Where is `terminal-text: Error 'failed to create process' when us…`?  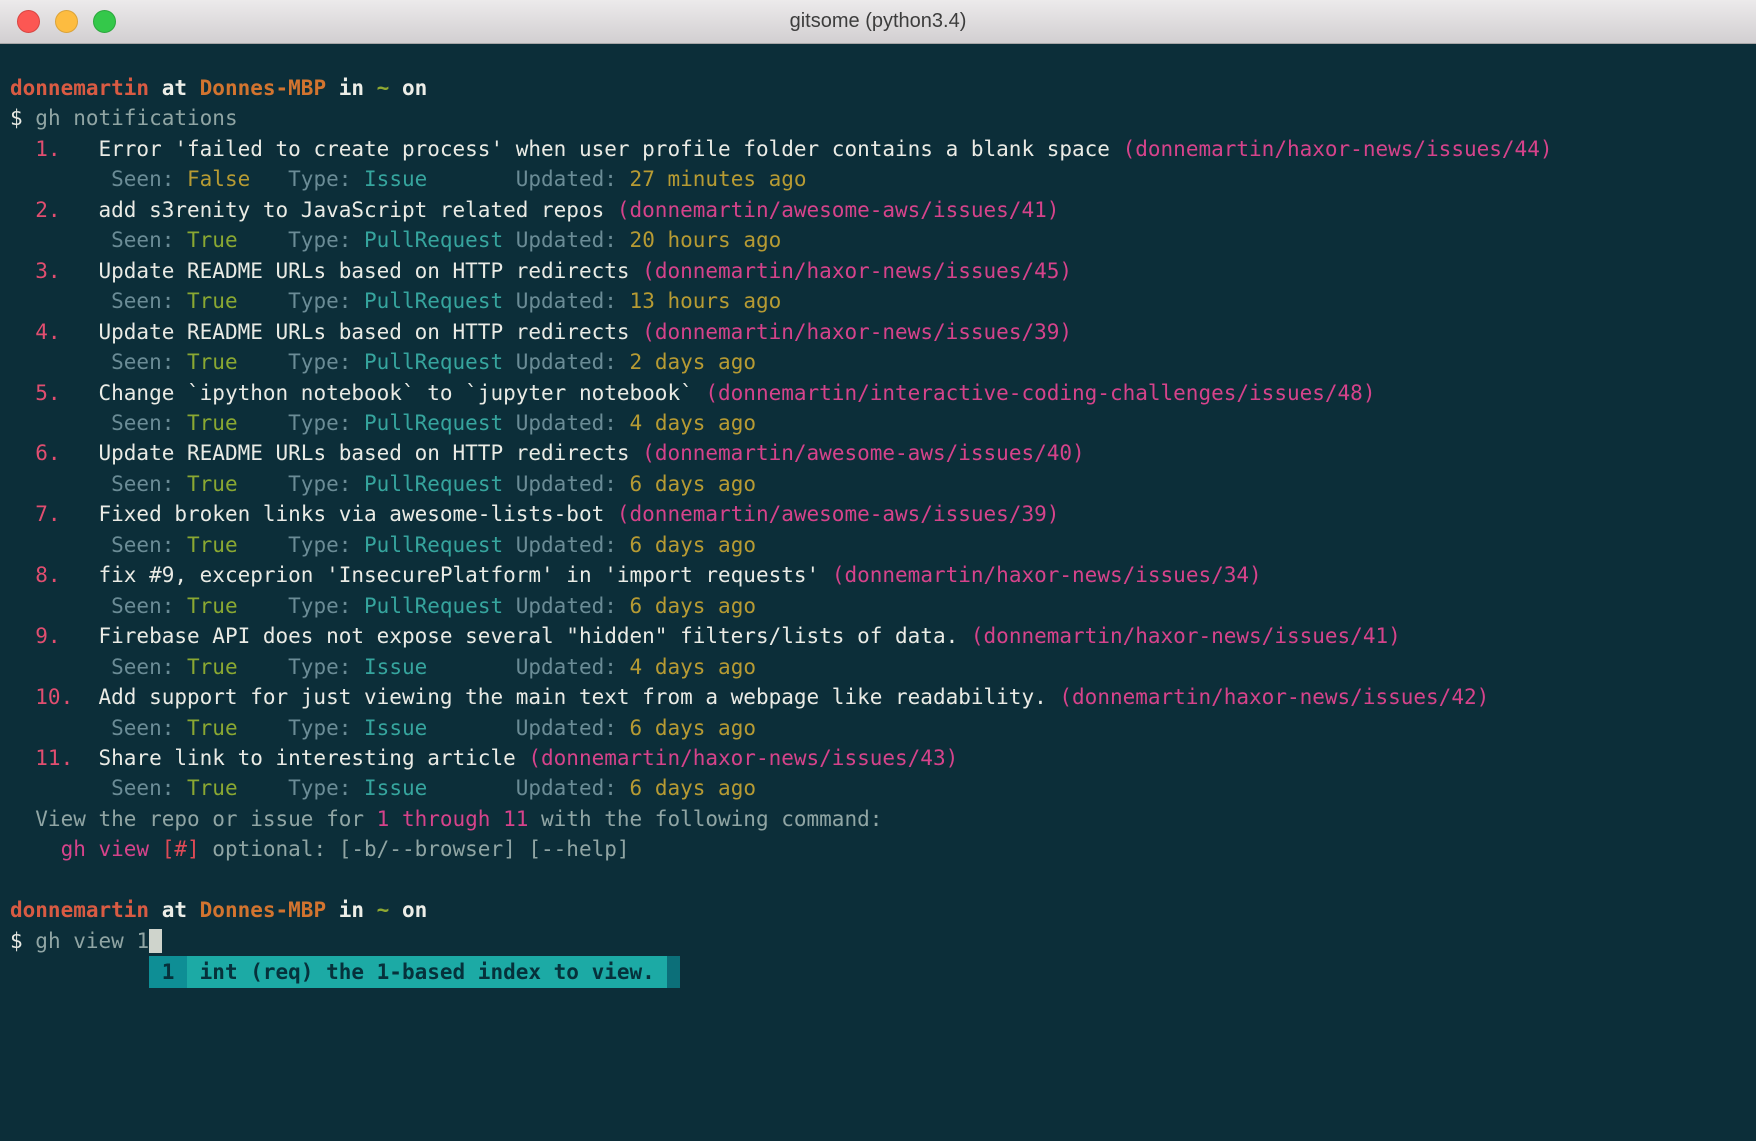 terminal-text: Error 'failed to create process' when us… is located at coordinates (591, 148).